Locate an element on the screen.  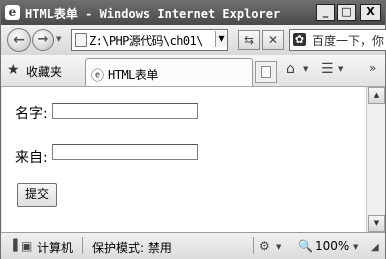
from-row: 来自: is located at coordinates (31, 157).